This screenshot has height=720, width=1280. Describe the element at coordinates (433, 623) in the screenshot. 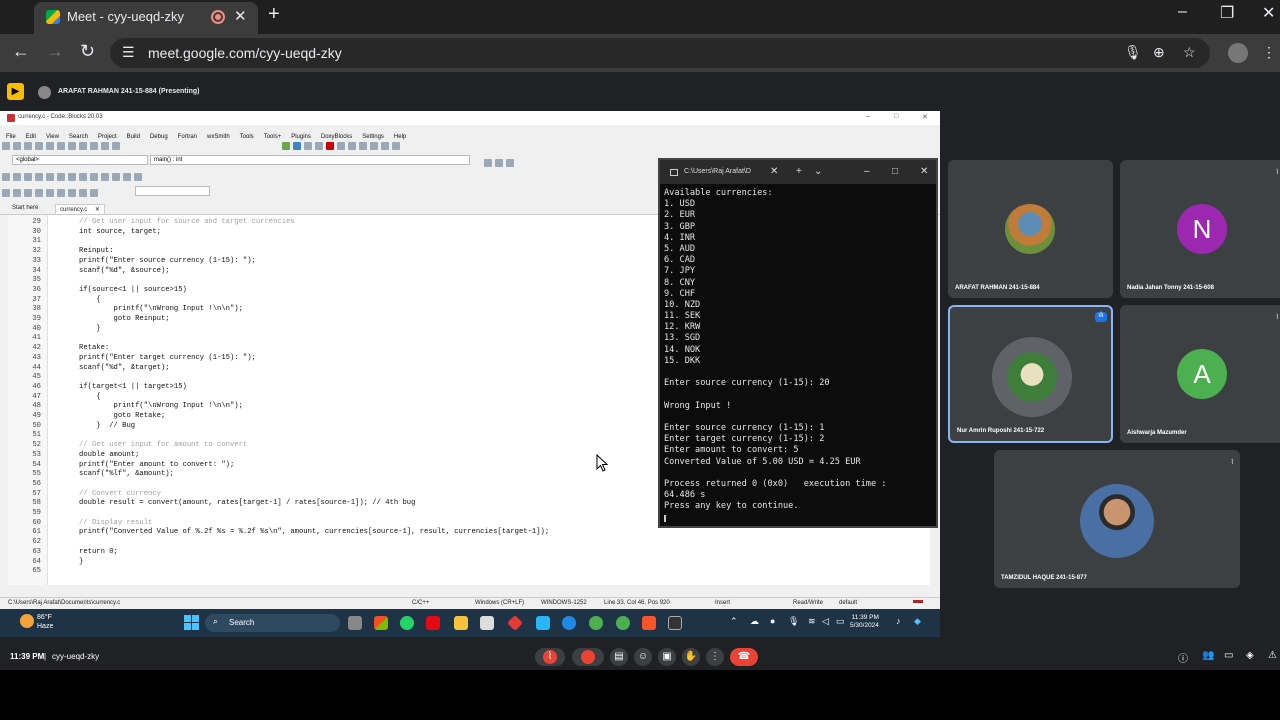

I see `netflix-icon` at that location.